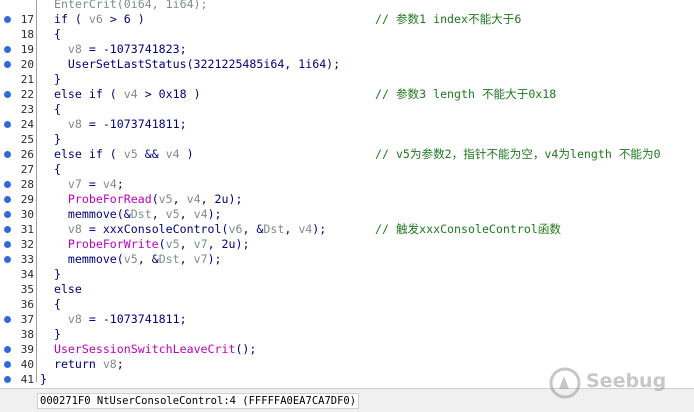 The image size is (694, 412). I want to click on code-line: 23 {, so click(347, 109).